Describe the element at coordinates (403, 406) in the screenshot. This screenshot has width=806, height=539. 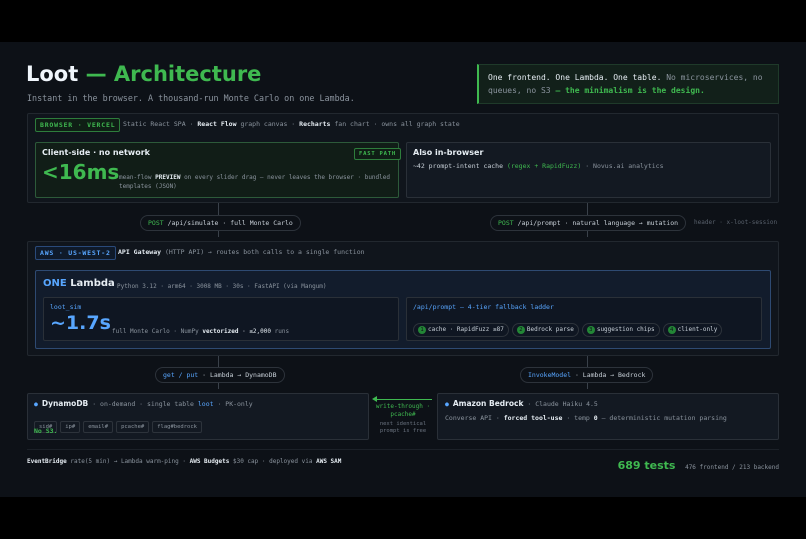
I see `write-through-a: write-through ·` at that location.